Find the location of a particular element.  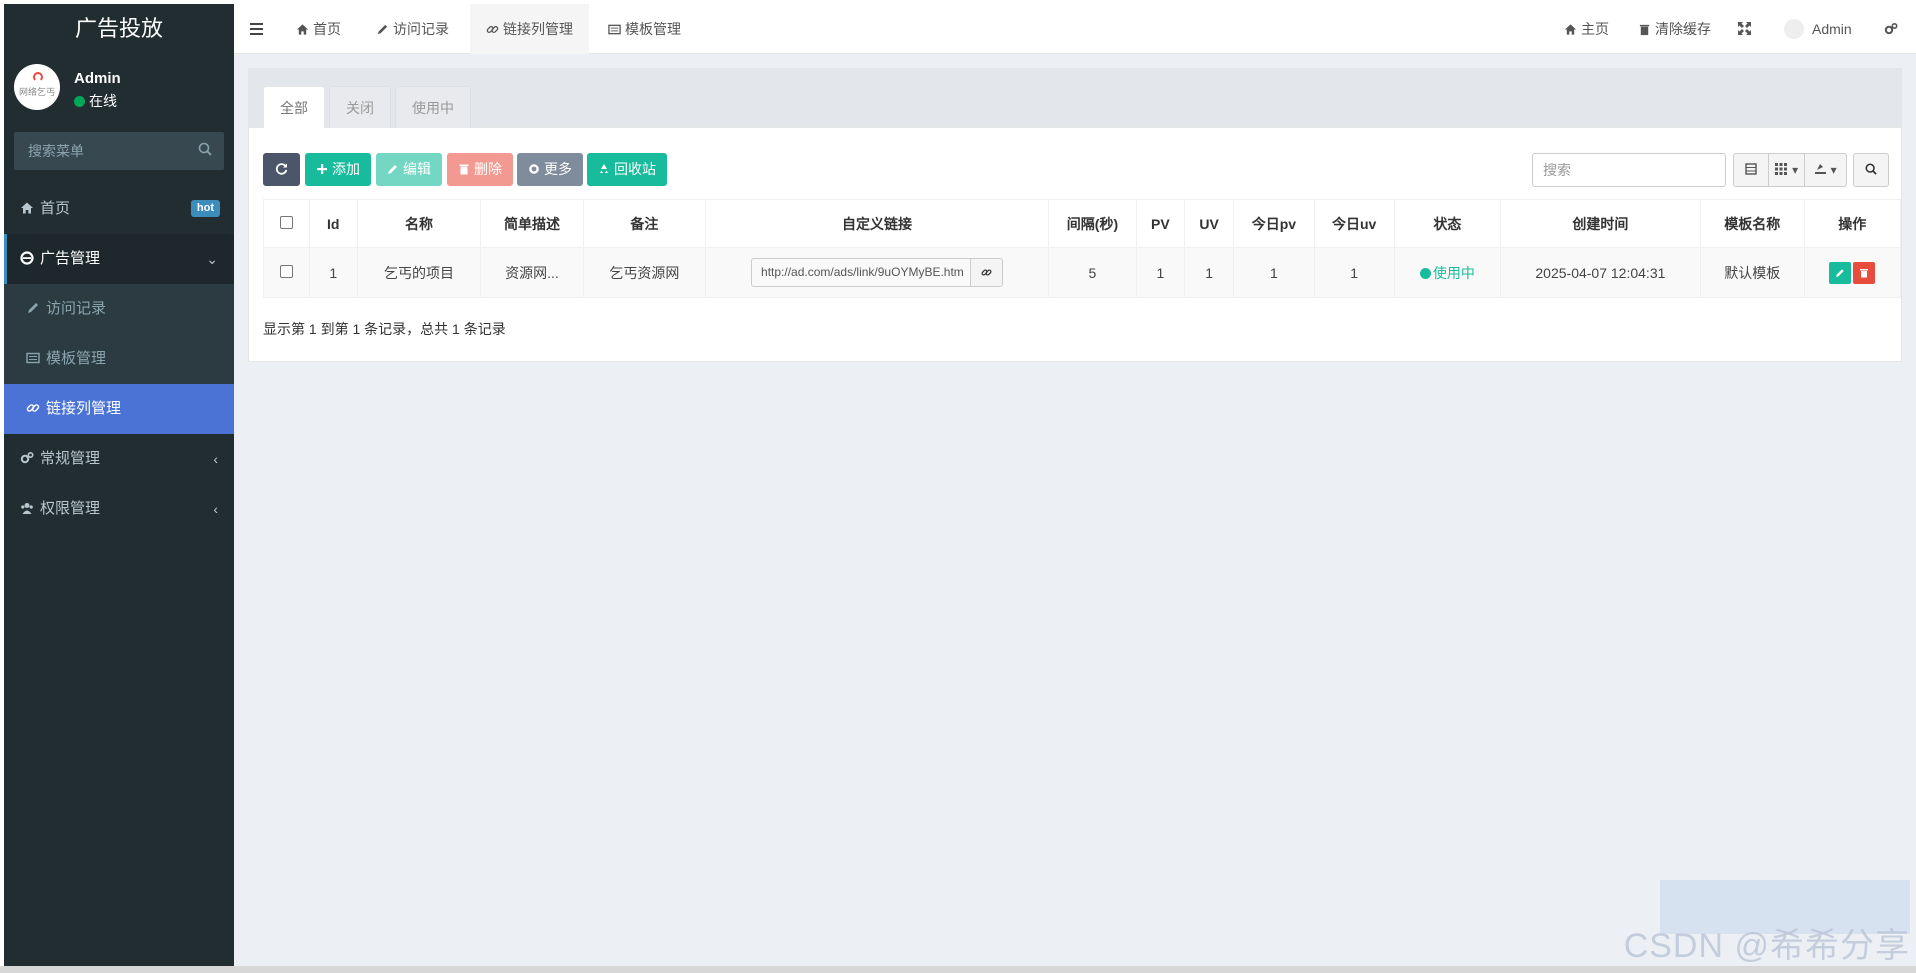

users-icon is located at coordinates (27, 508).